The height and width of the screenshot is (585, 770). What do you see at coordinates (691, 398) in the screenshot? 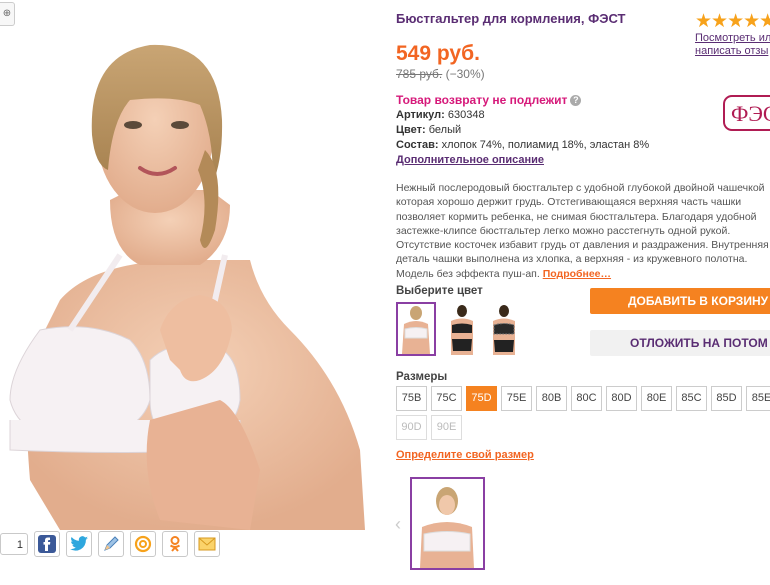
I see `size-option: 85C` at bounding box center [691, 398].